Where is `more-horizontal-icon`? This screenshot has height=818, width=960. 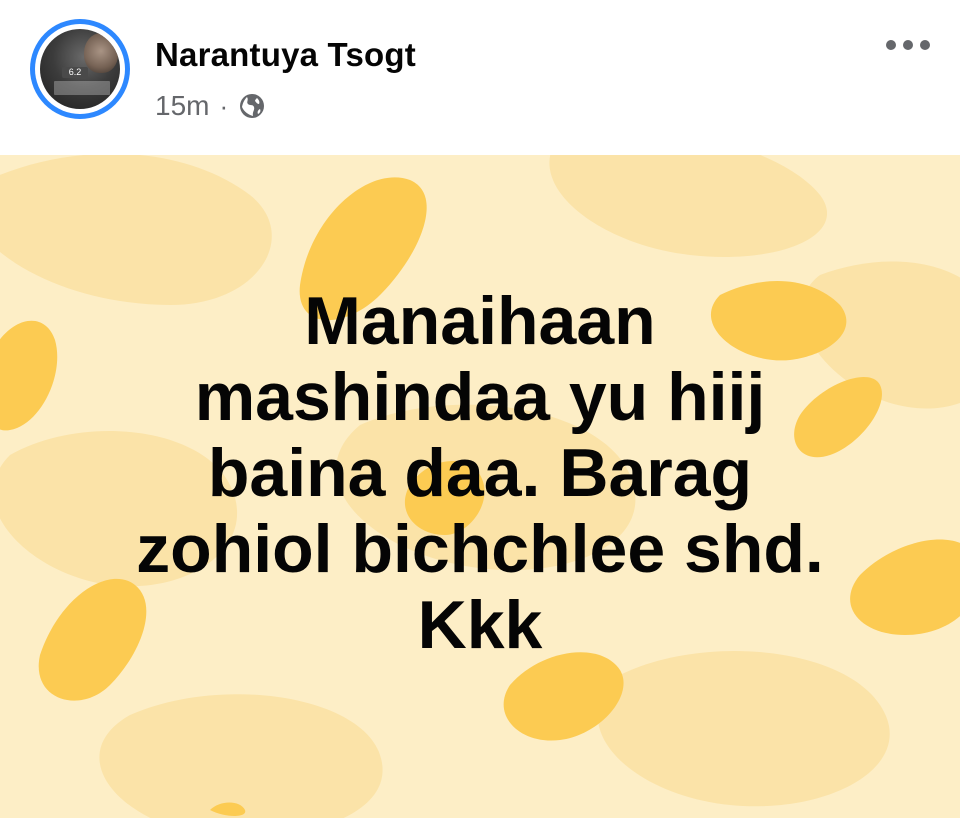
more-horizontal-icon is located at coordinates (908, 45).